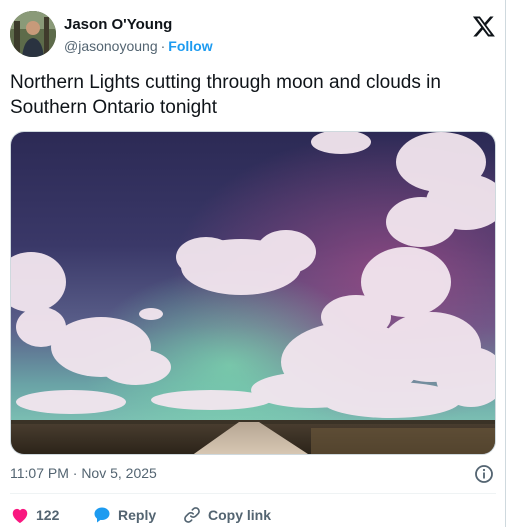 The image size is (508, 527). What do you see at coordinates (83, 473) in the screenshot?
I see `tweet-timestamp: 11:07 PM · Nov 5, 2025` at bounding box center [83, 473].